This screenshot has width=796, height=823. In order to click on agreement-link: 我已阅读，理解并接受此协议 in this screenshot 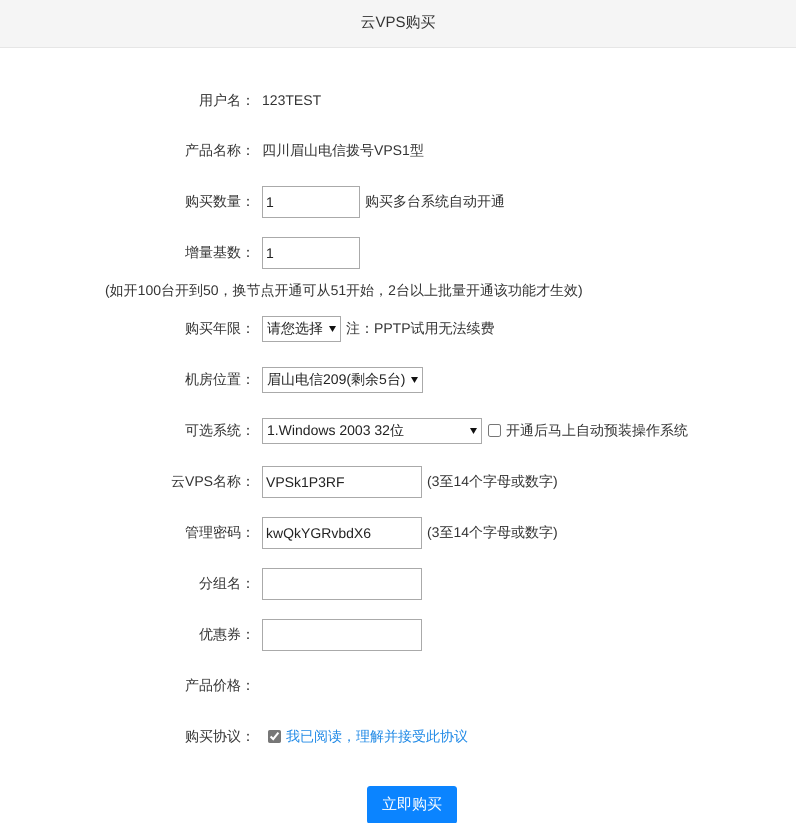, I will do `click(377, 736)`.